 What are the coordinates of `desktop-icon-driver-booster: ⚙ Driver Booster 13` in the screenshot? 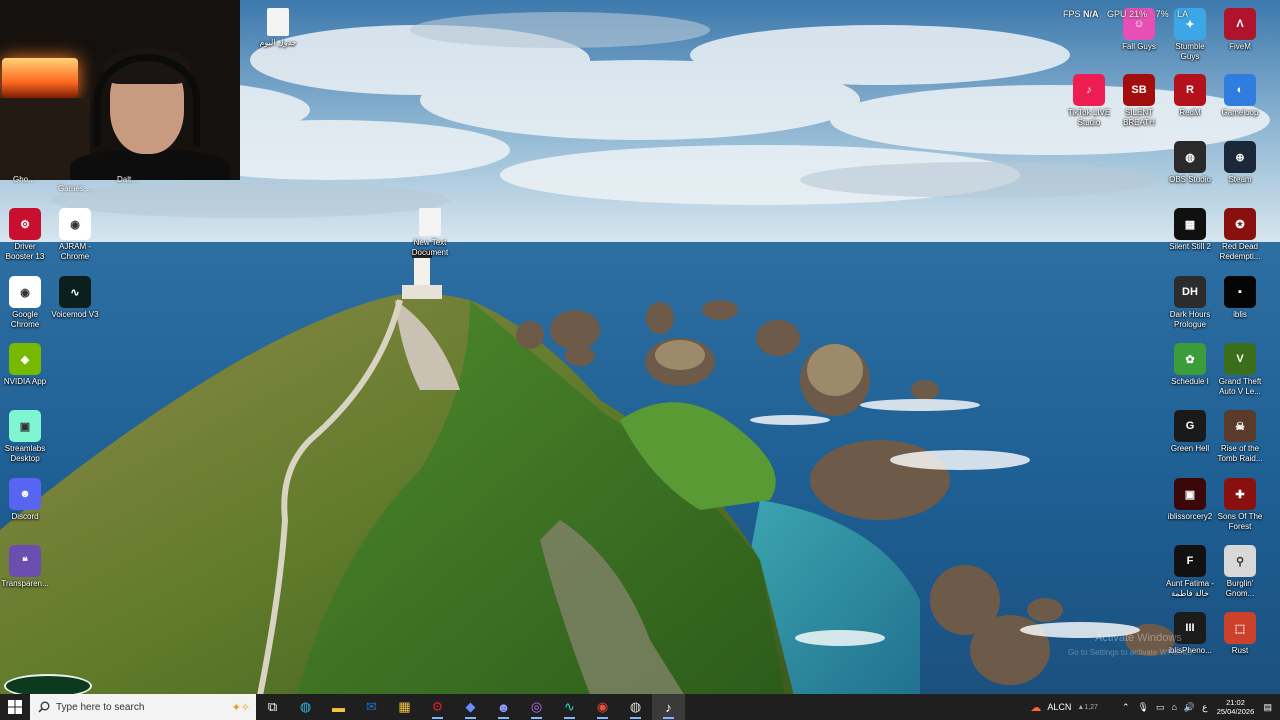 It's located at (25, 234).